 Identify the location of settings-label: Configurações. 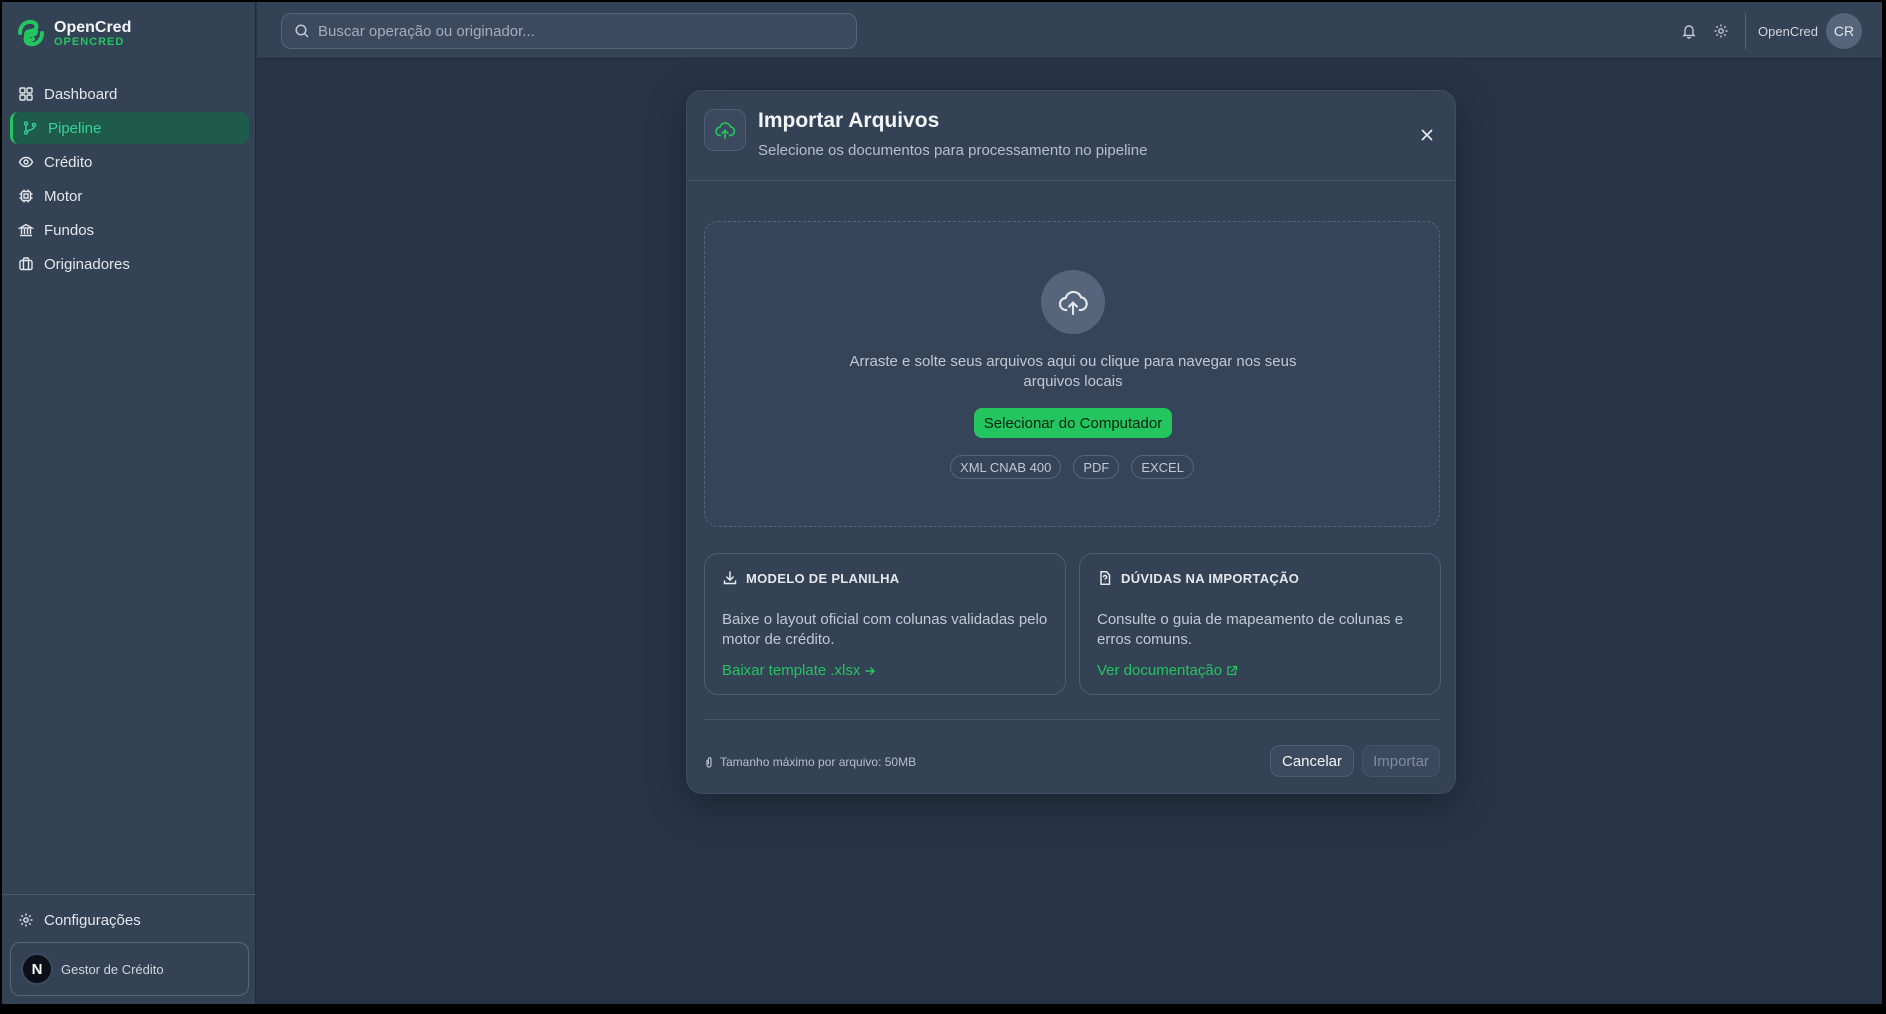
(92, 920).